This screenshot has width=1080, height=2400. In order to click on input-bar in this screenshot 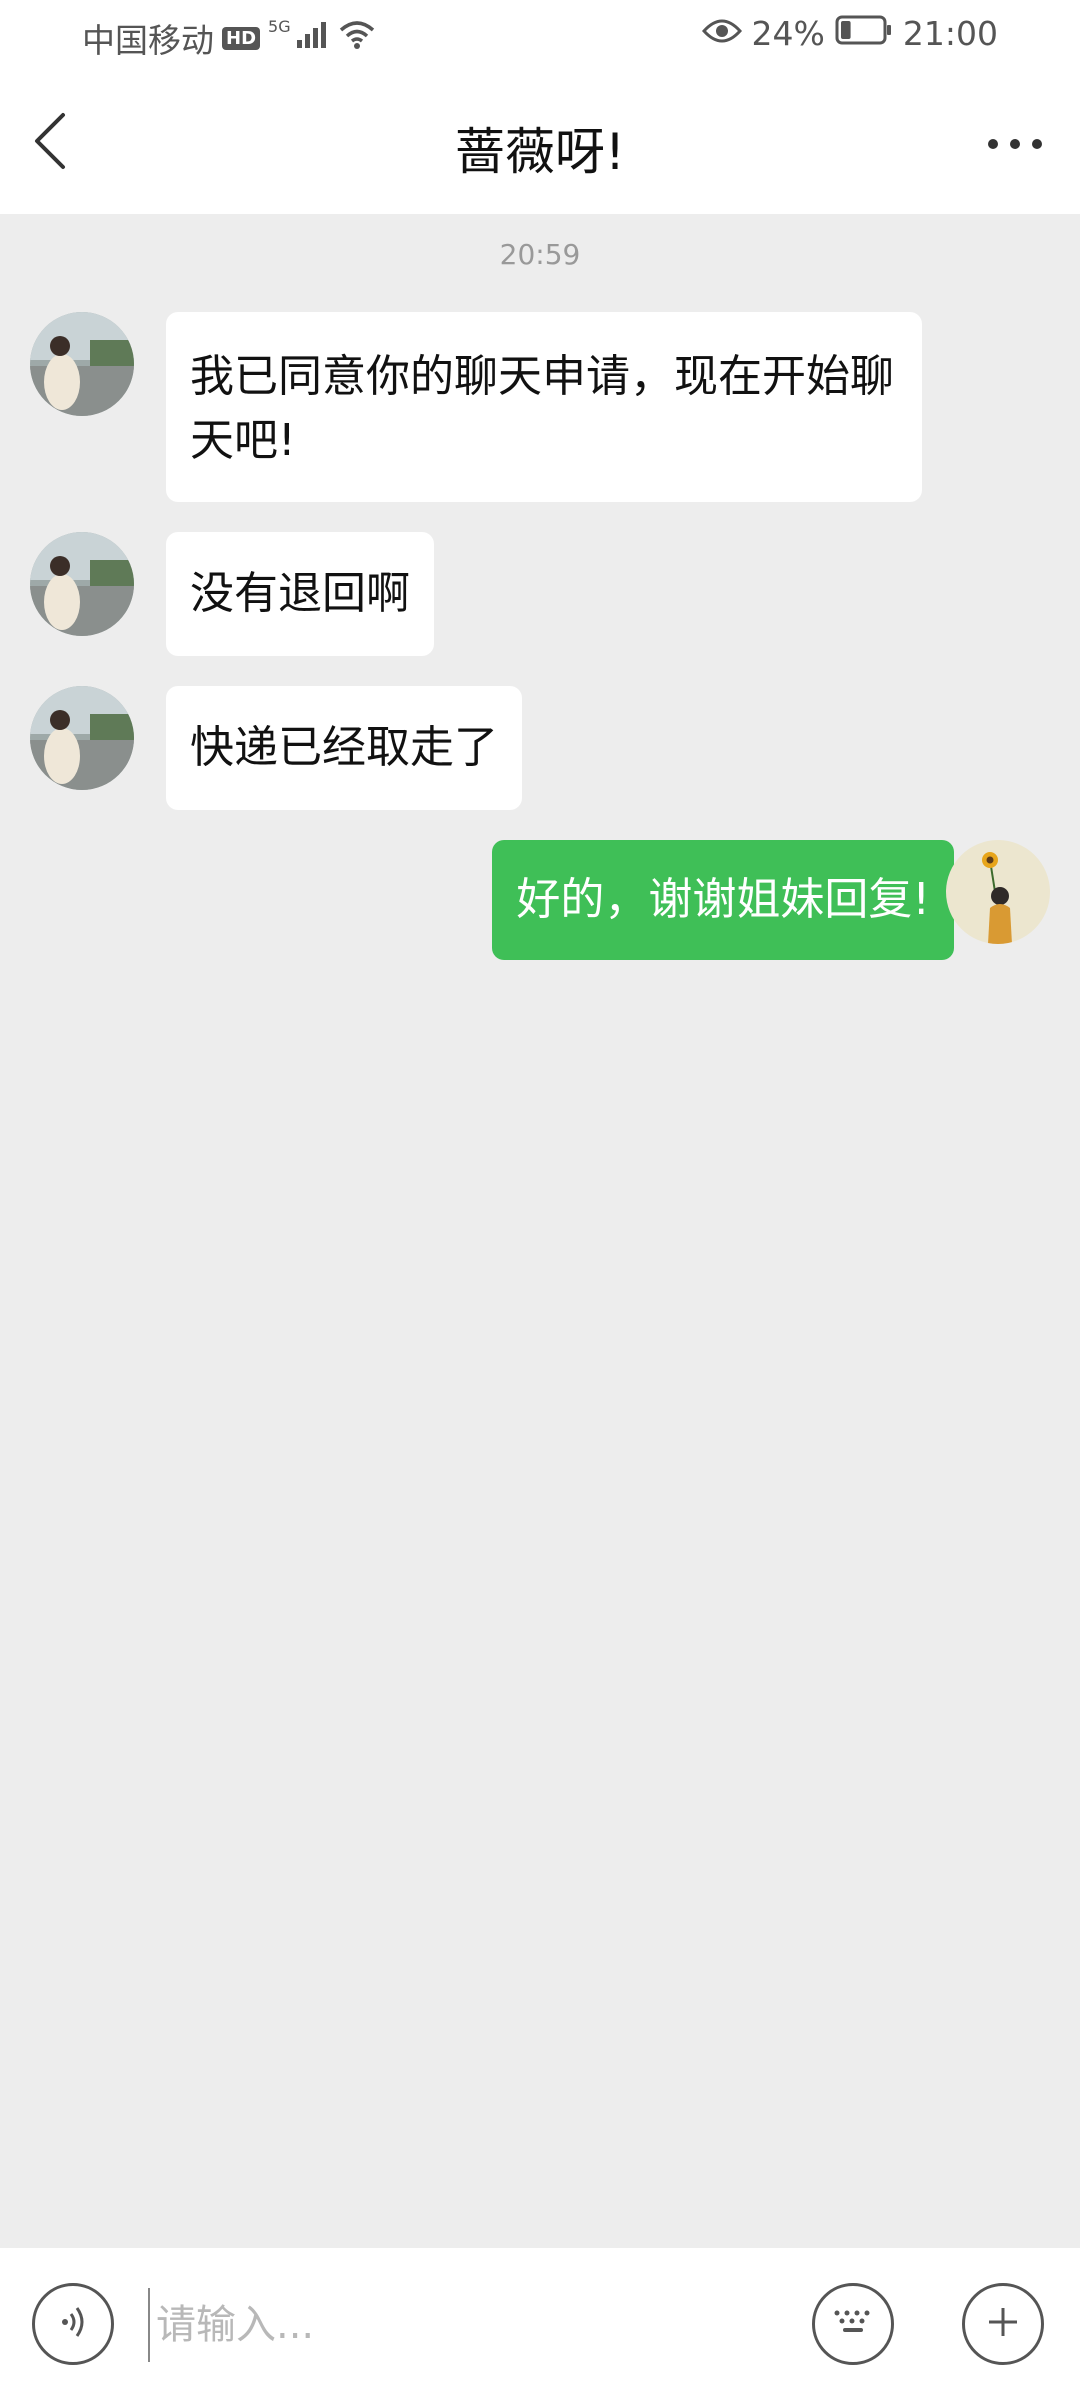, I will do `click(540, 2324)`.